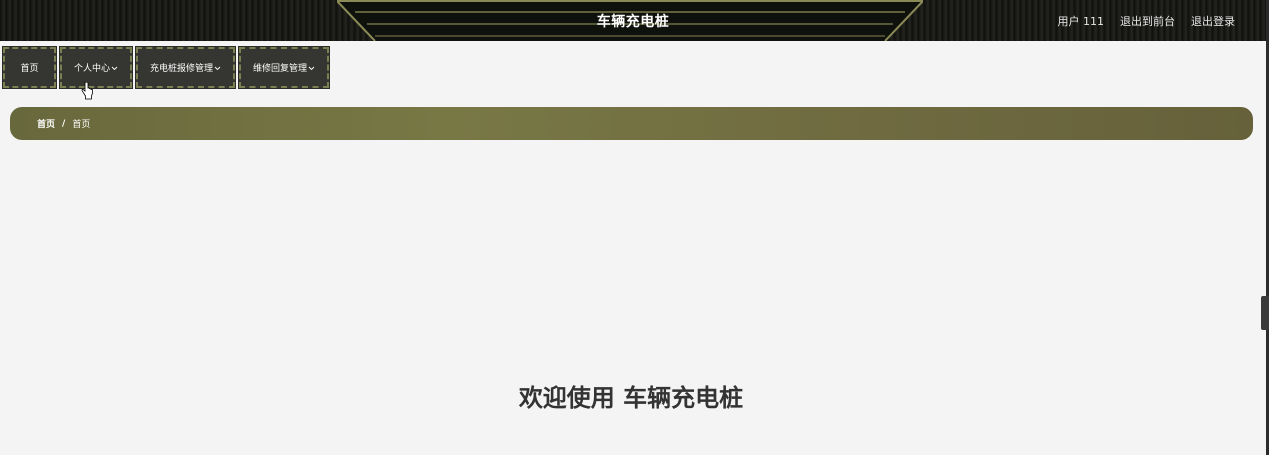 The height and width of the screenshot is (455, 1269). Describe the element at coordinates (87, 91) in the screenshot. I see `hand-pointer-icon` at that location.